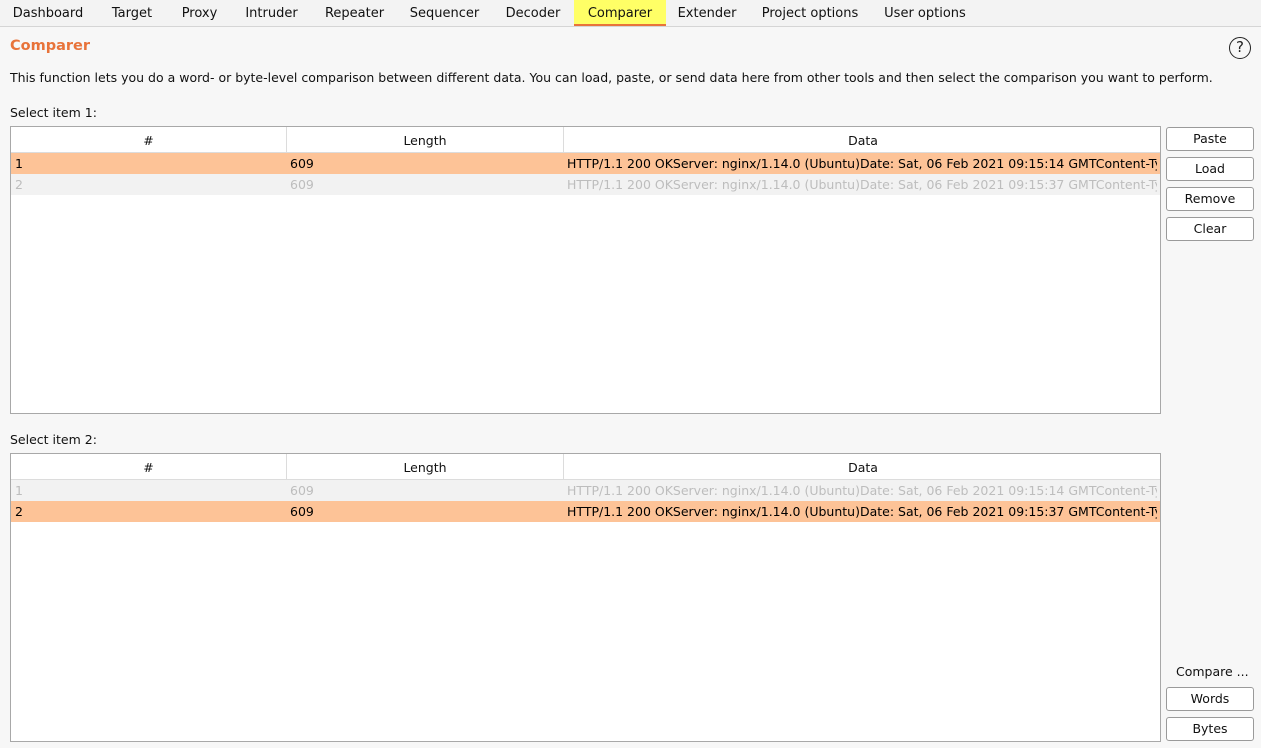  What do you see at coordinates (1240, 48) in the screenshot?
I see `help-icon: ?` at bounding box center [1240, 48].